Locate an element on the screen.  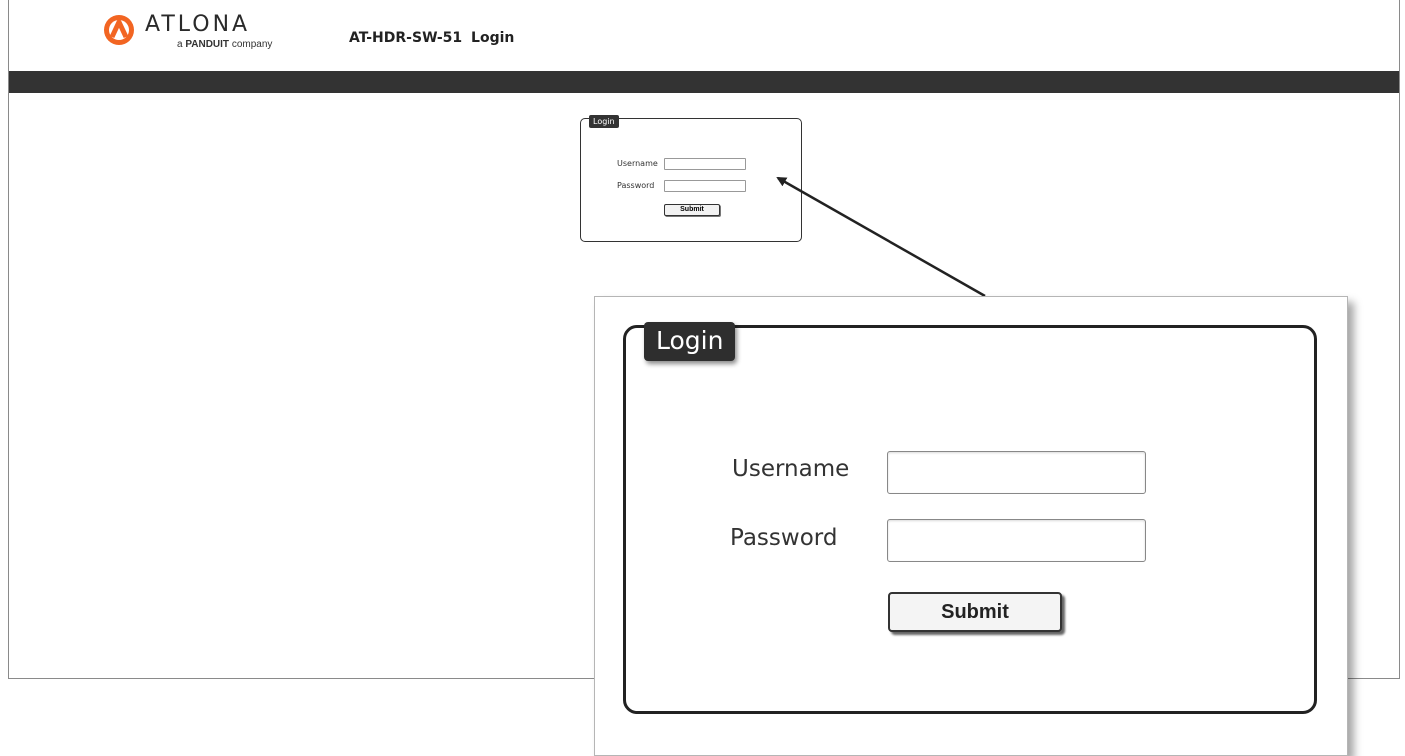
username-label: Username is located at coordinates (637, 163).